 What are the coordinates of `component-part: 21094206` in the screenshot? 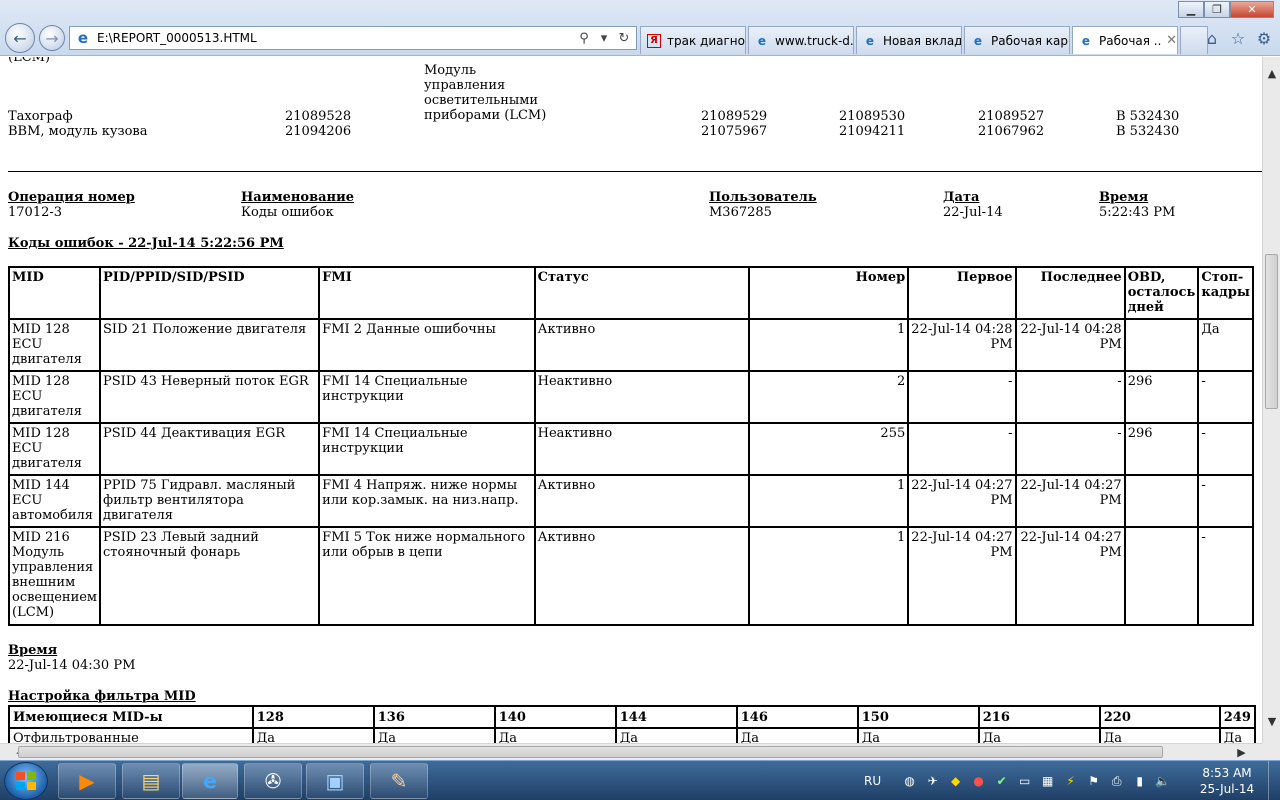 It's located at (318, 131).